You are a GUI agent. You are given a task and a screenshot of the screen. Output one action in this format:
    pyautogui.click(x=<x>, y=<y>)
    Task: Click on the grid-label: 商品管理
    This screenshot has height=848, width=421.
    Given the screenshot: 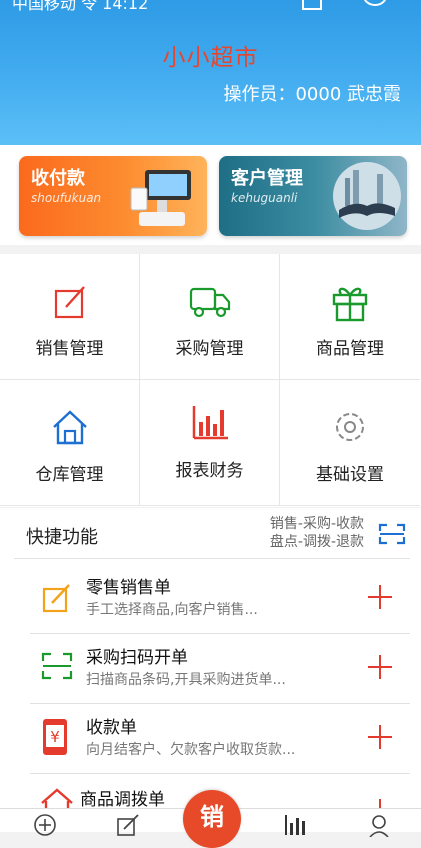 What is the action you would take?
    pyautogui.click(x=350, y=349)
    